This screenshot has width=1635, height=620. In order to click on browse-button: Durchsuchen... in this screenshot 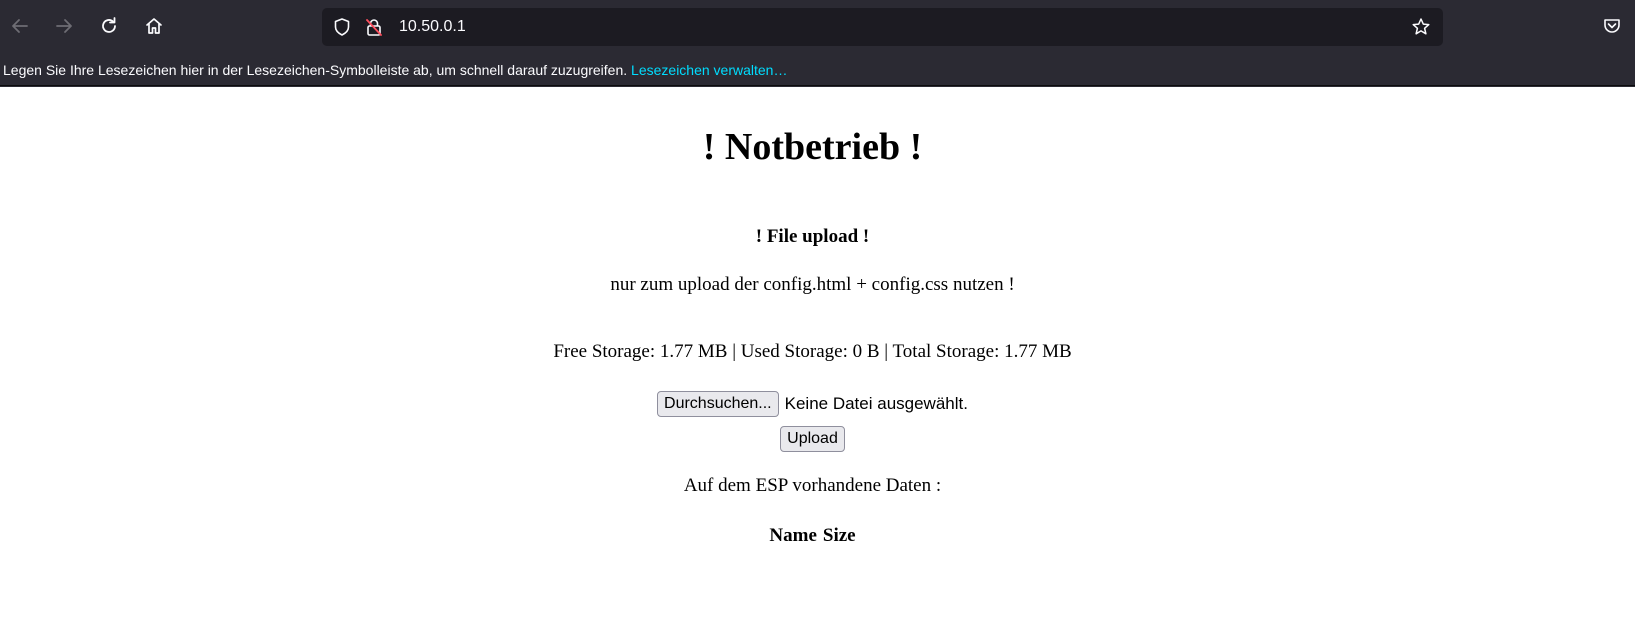, I will do `click(718, 404)`.